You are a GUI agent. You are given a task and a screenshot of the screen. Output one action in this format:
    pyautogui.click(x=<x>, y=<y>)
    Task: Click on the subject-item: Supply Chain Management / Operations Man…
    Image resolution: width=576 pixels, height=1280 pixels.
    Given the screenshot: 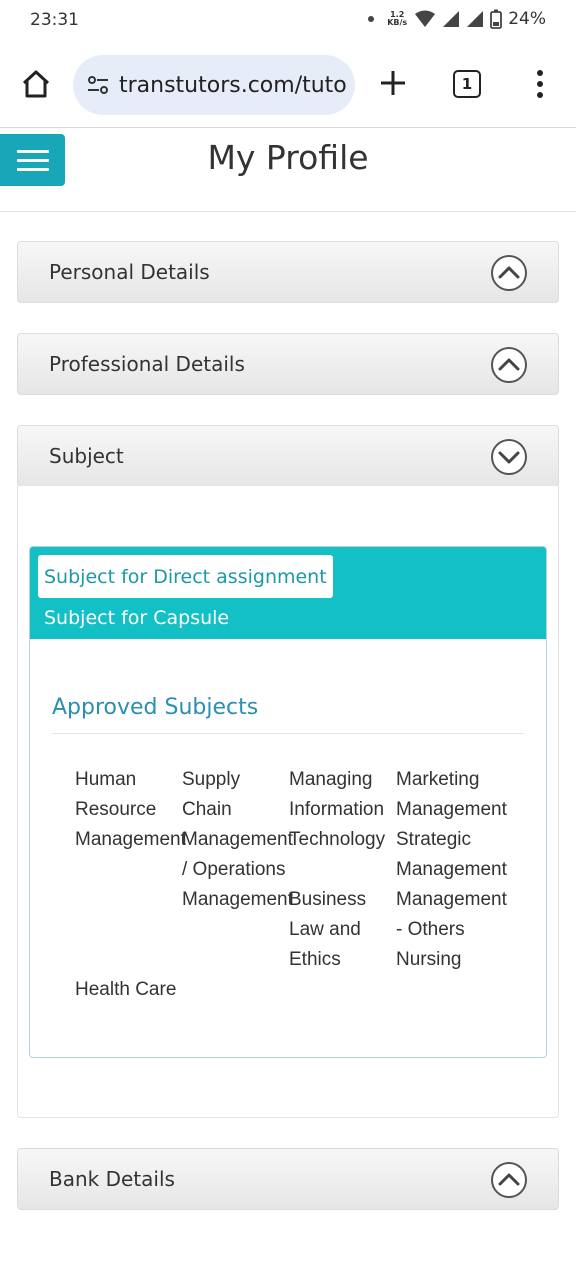 What is the action you would take?
    pyautogui.click(x=237, y=839)
    